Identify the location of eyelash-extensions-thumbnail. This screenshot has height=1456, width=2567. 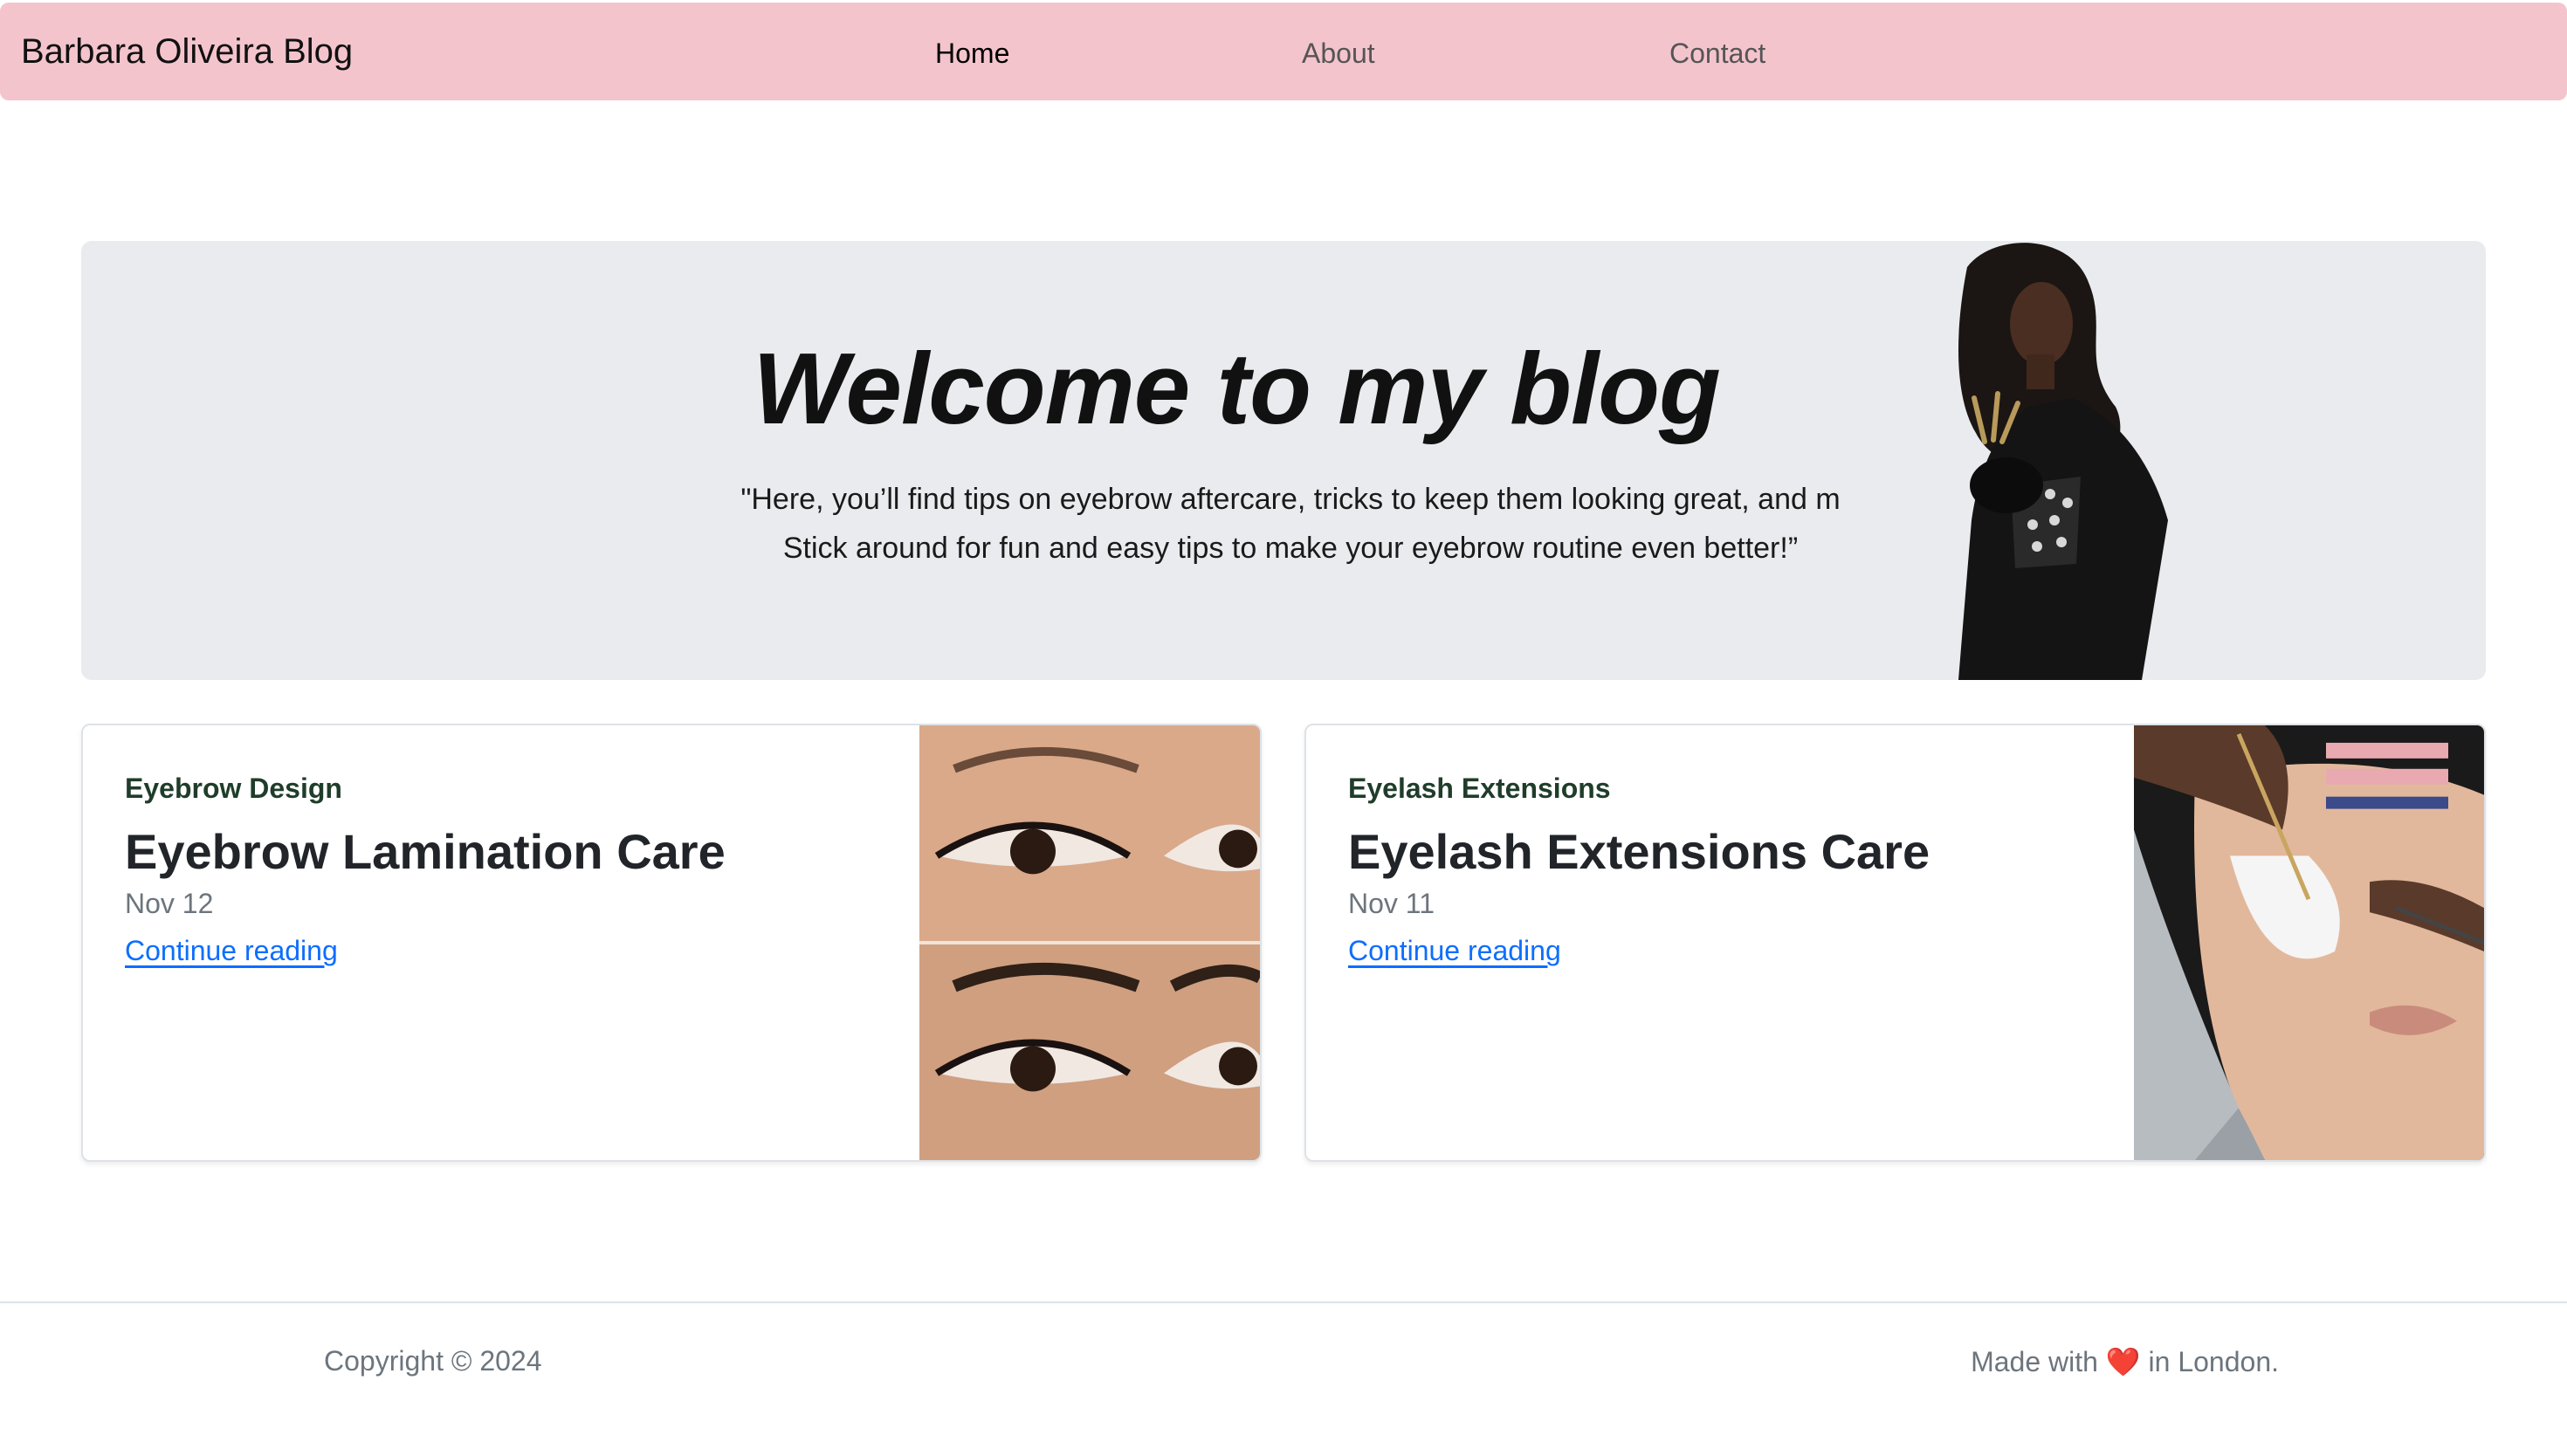
(2309, 942).